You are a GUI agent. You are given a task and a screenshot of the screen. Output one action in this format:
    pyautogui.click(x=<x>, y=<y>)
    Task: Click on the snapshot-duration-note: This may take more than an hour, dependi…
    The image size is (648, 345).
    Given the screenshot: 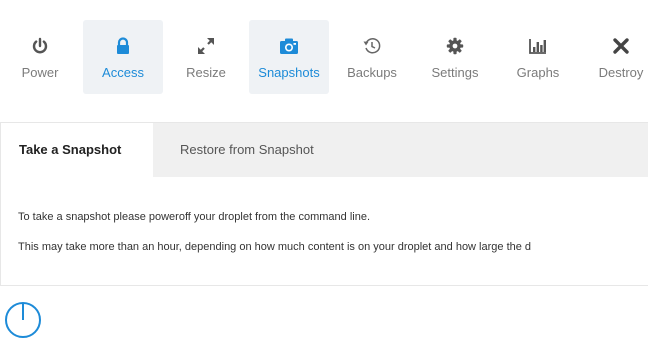 What is the action you would take?
    pyautogui.click(x=275, y=247)
    